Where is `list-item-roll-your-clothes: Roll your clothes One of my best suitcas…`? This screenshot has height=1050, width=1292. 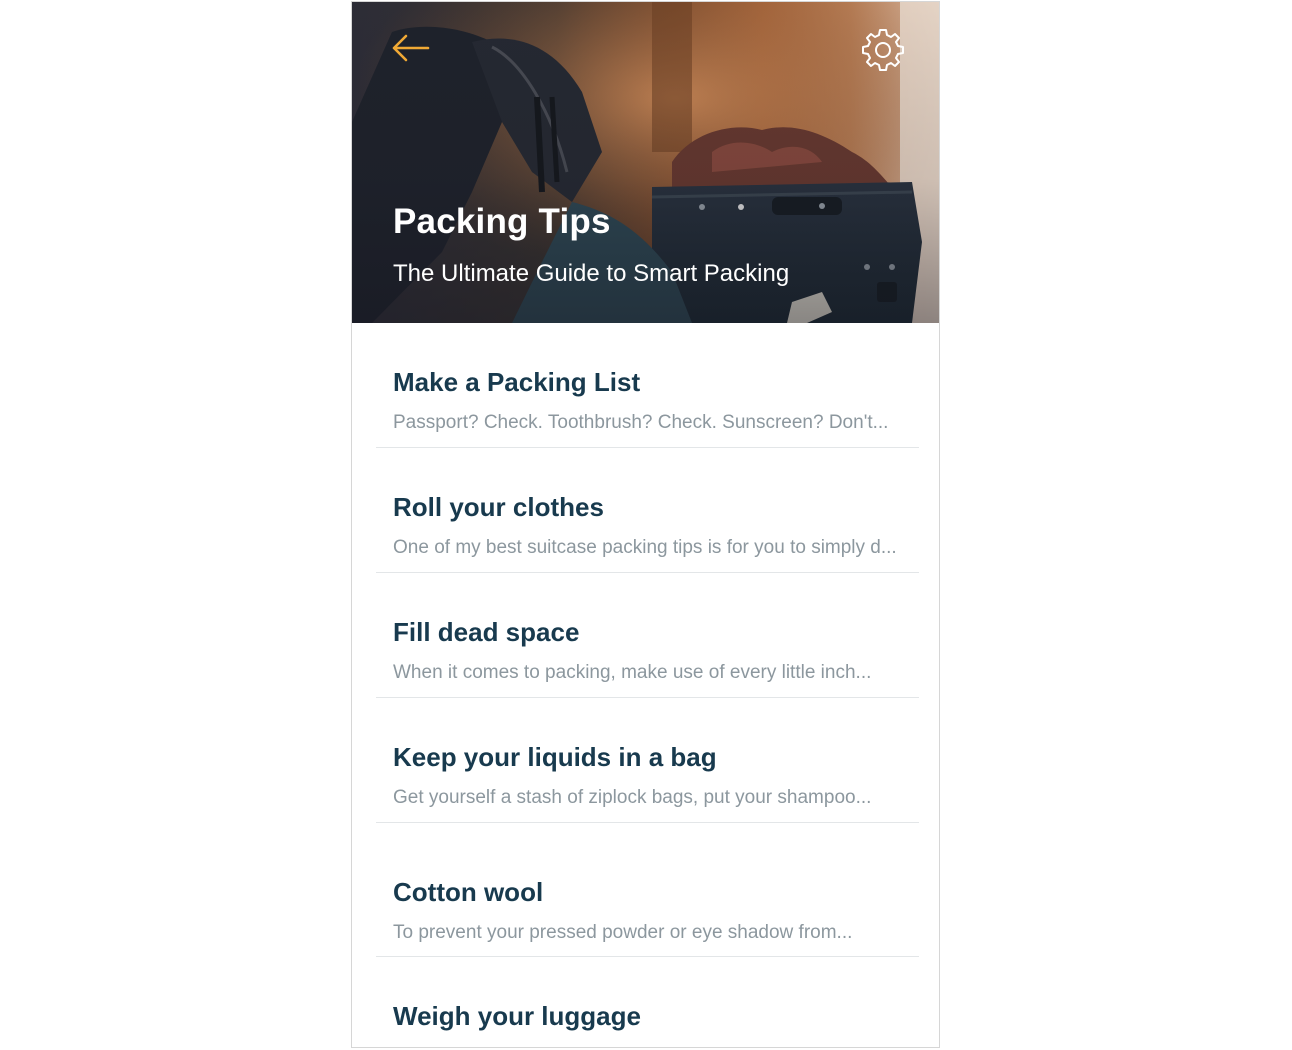 list-item-roll-your-clothes: Roll your clothes One of my best suitcas… is located at coordinates (647, 510).